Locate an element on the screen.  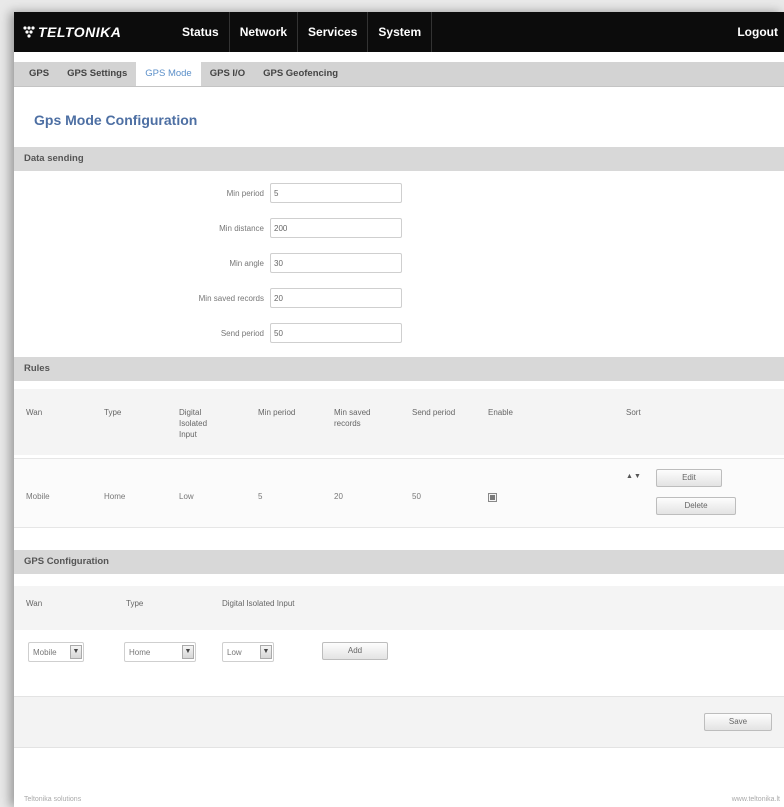
tab-gps-geofencing: GPS Geofencing is located at coordinates (300, 74).